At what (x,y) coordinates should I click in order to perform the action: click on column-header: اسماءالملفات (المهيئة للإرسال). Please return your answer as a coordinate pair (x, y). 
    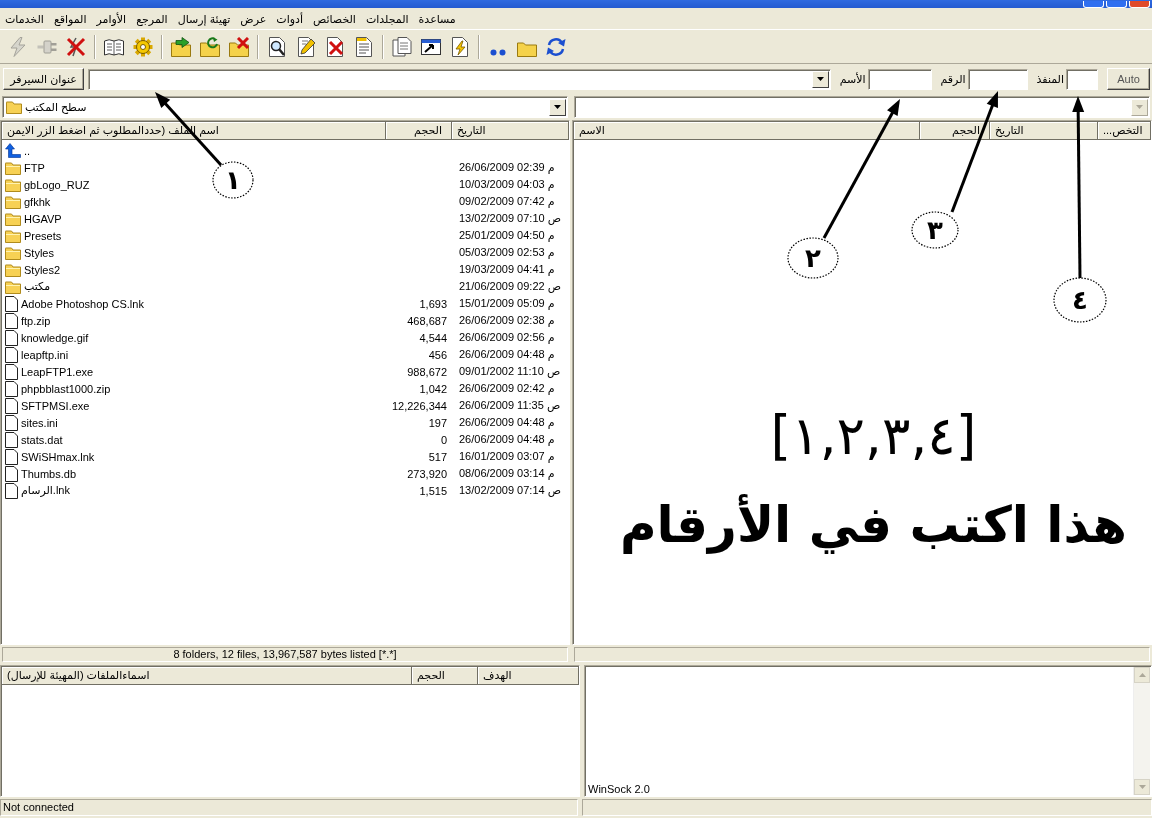
    Looking at the image, I should click on (207, 676).